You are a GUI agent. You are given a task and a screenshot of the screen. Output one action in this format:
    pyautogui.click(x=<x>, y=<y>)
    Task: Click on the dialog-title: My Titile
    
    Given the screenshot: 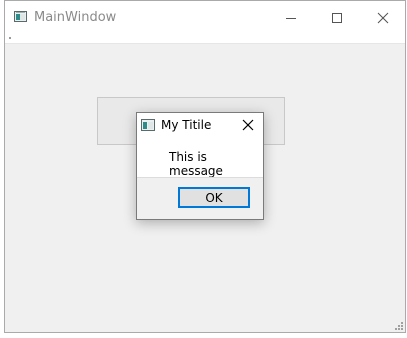 What is the action you would take?
    pyautogui.click(x=186, y=125)
    